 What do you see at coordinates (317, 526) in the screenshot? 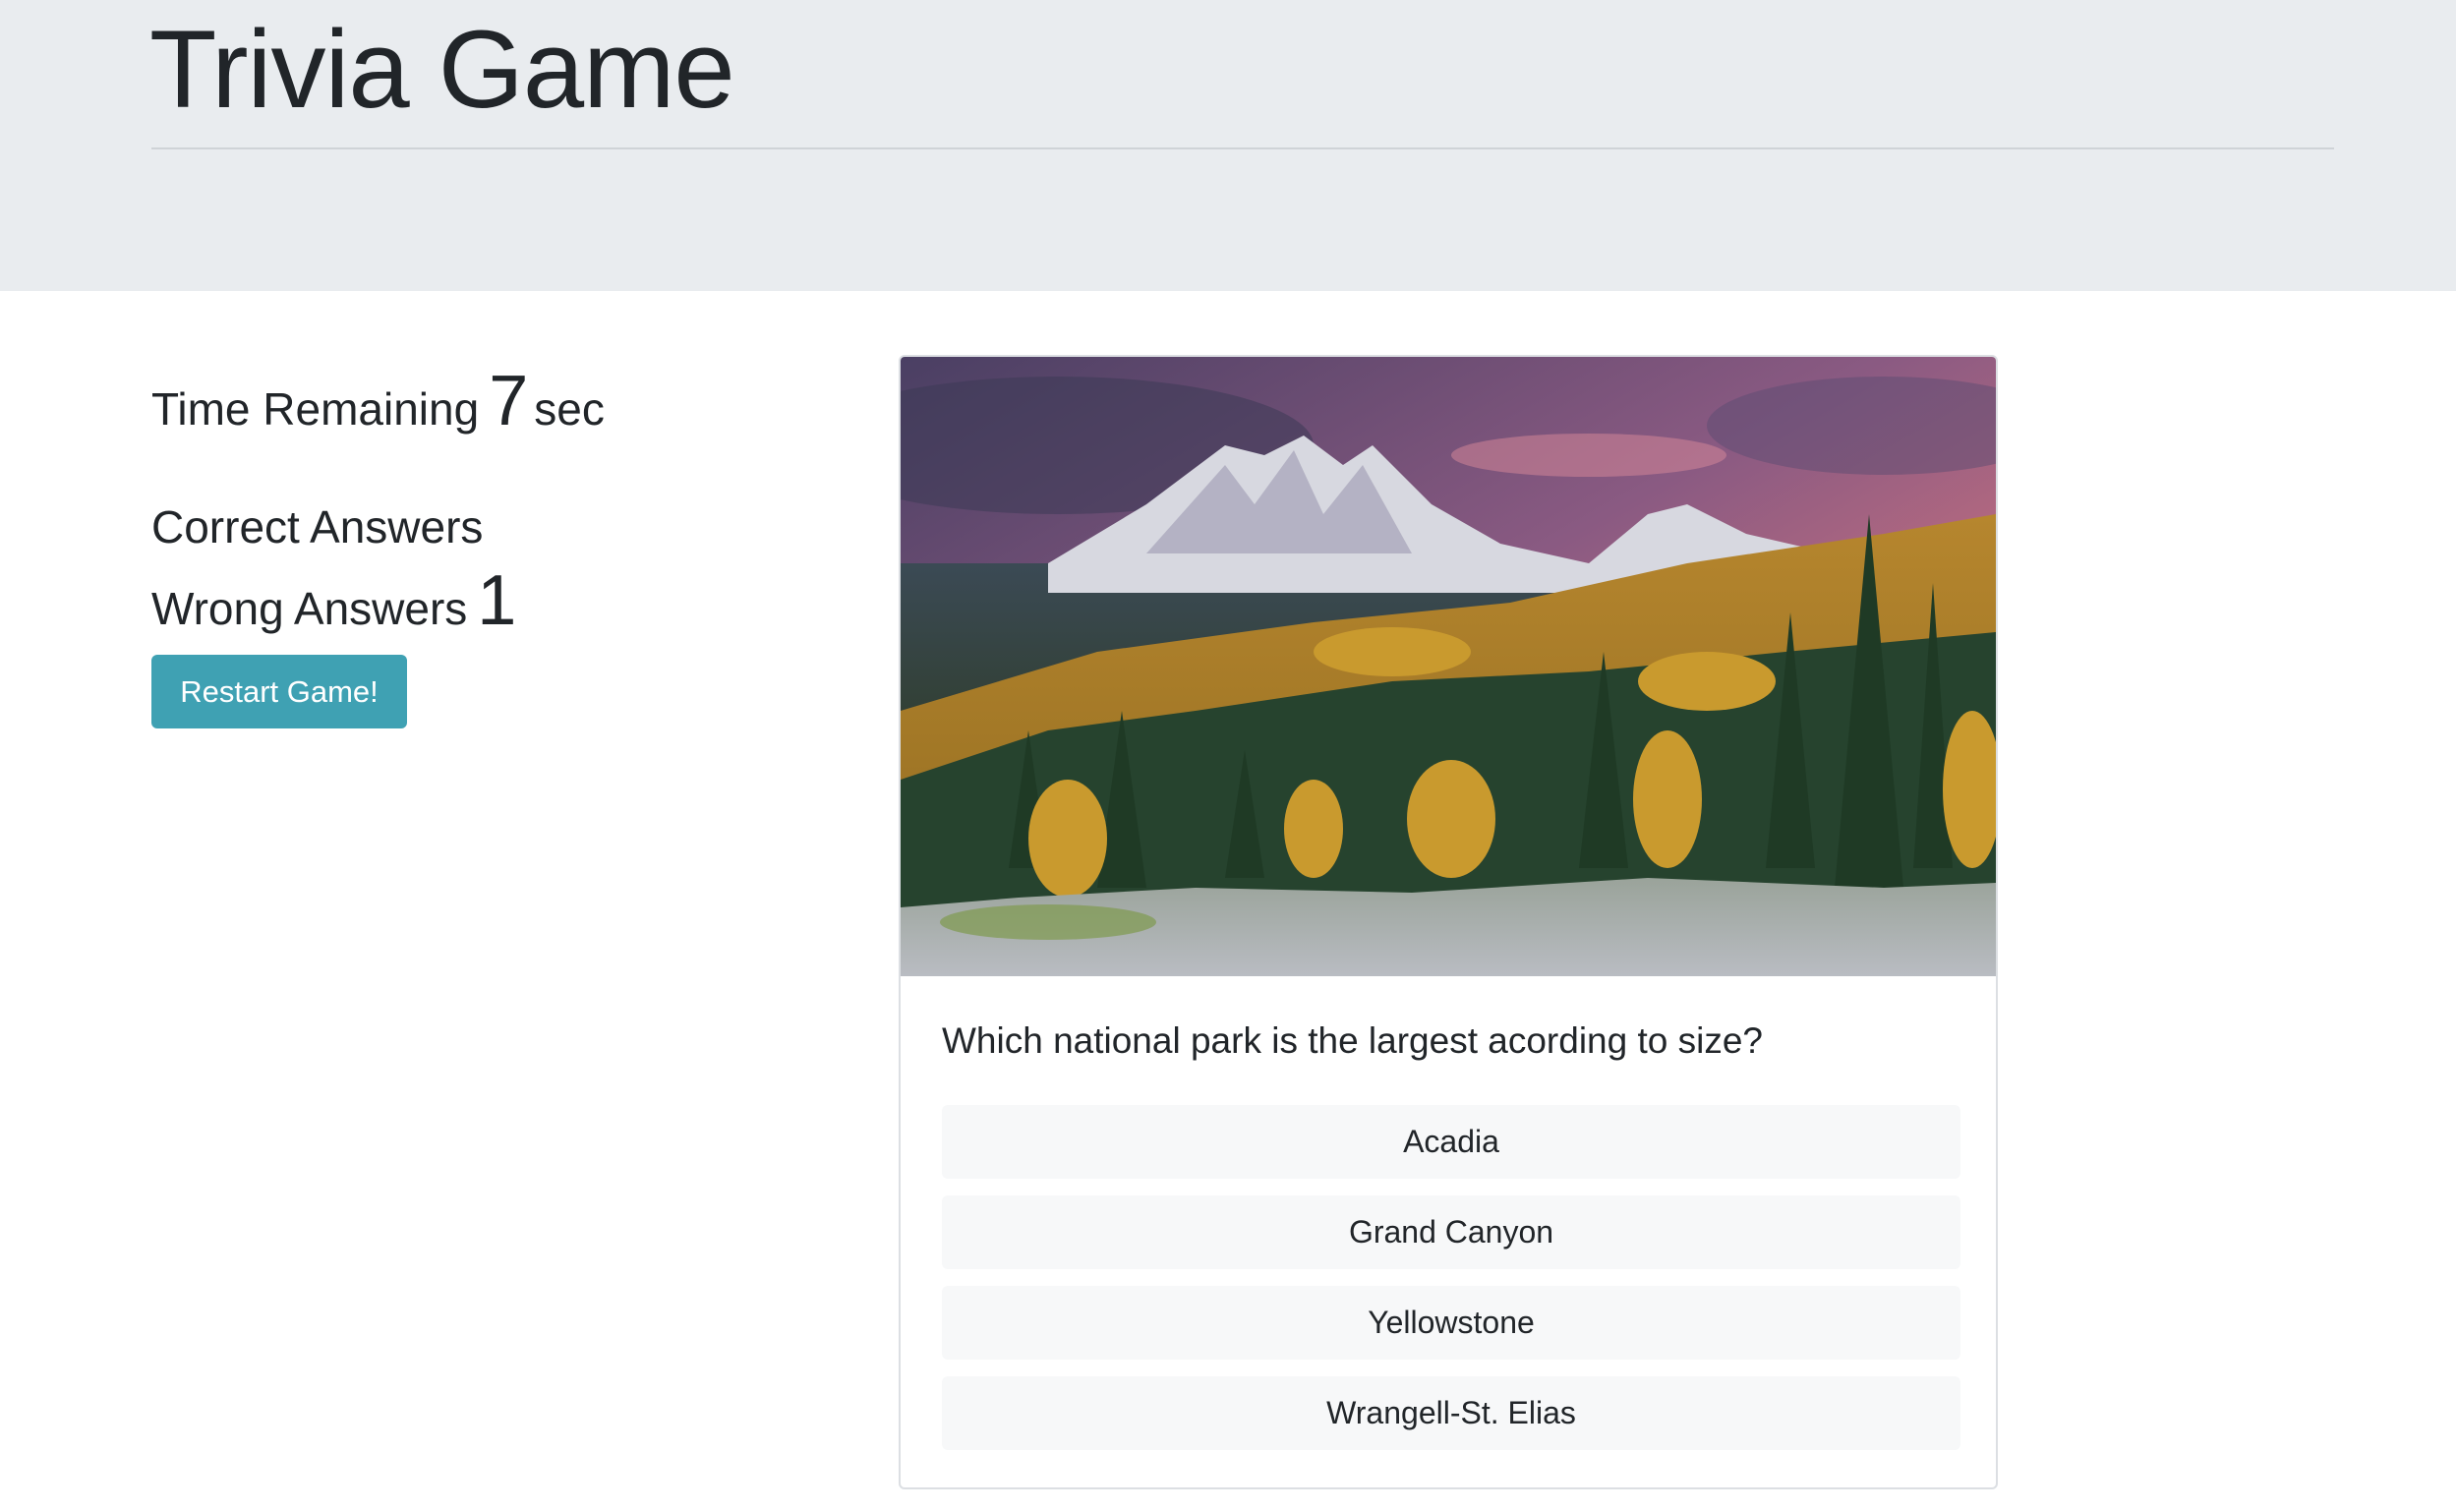
I see `correct-answers-label: Correct Answers` at bounding box center [317, 526].